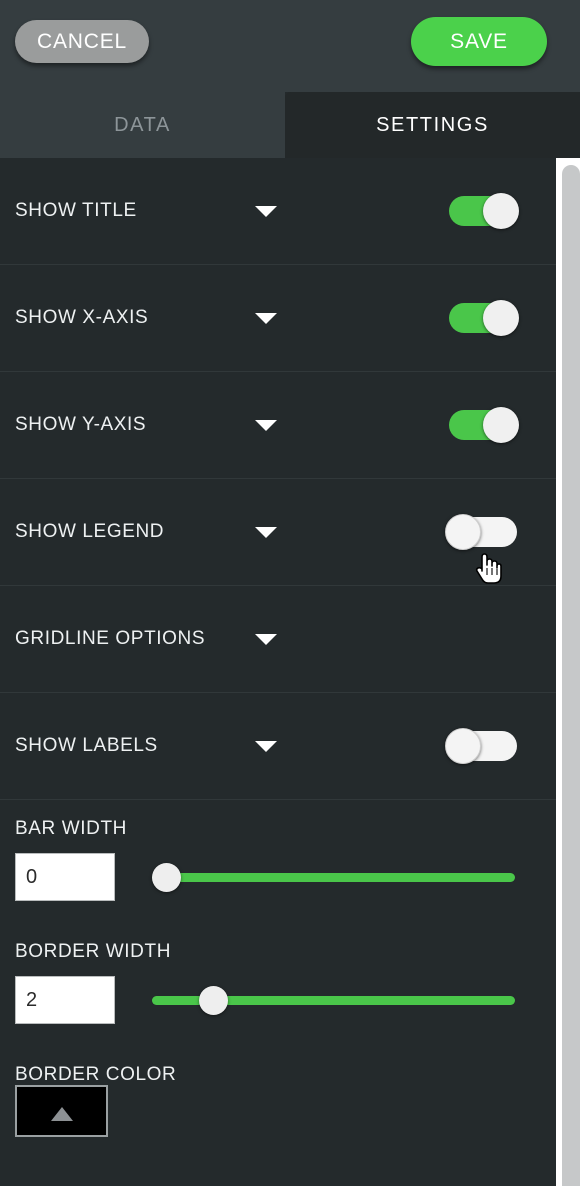 Image resolution: width=580 pixels, height=1186 pixels. What do you see at coordinates (278, 211) in the screenshot?
I see `setting-row-show-title: SHOW TITLE` at bounding box center [278, 211].